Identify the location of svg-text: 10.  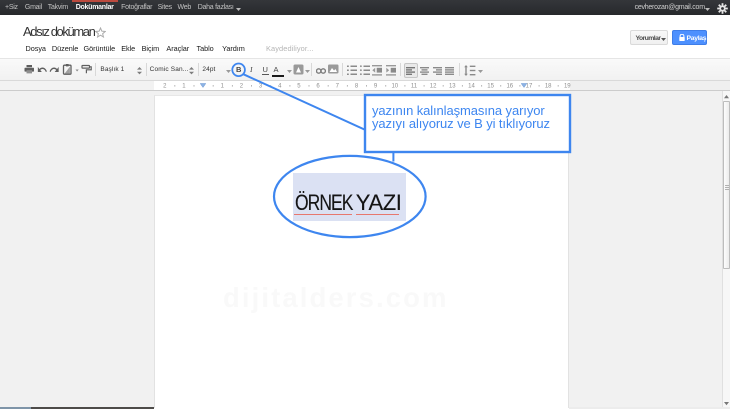
(394, 87).